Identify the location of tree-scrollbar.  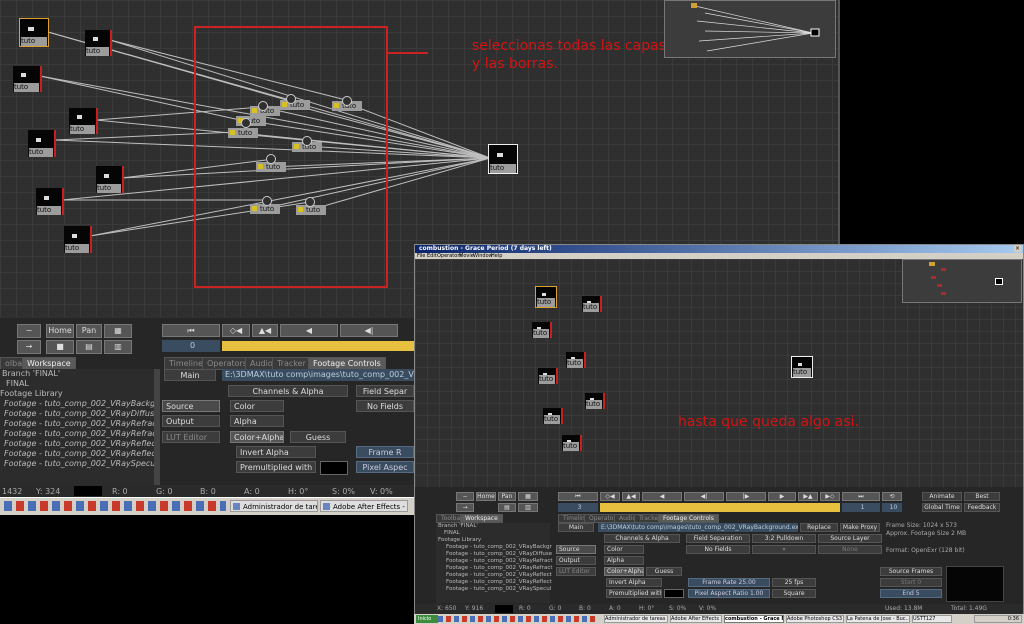
(157, 427).